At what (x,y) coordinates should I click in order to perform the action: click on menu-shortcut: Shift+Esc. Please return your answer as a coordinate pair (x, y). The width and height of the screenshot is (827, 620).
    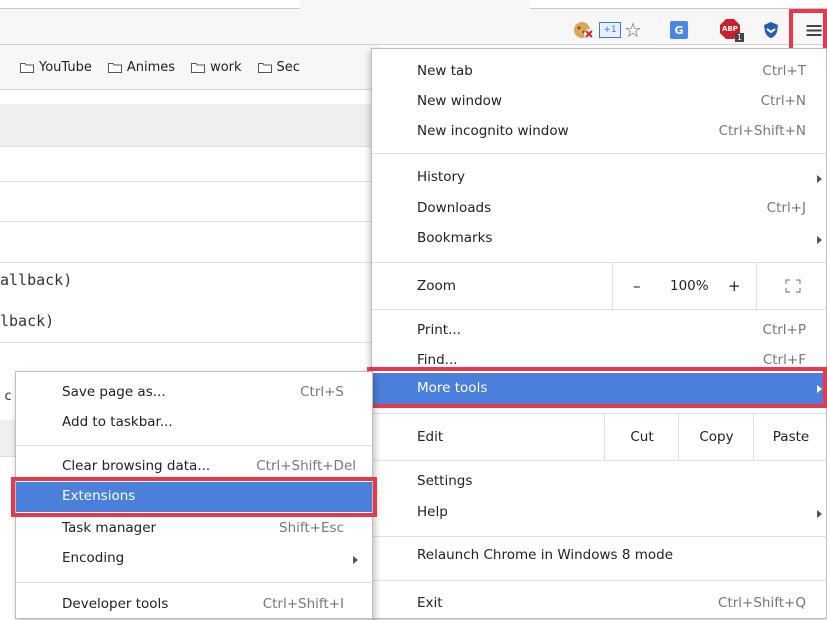
    Looking at the image, I should click on (311, 528).